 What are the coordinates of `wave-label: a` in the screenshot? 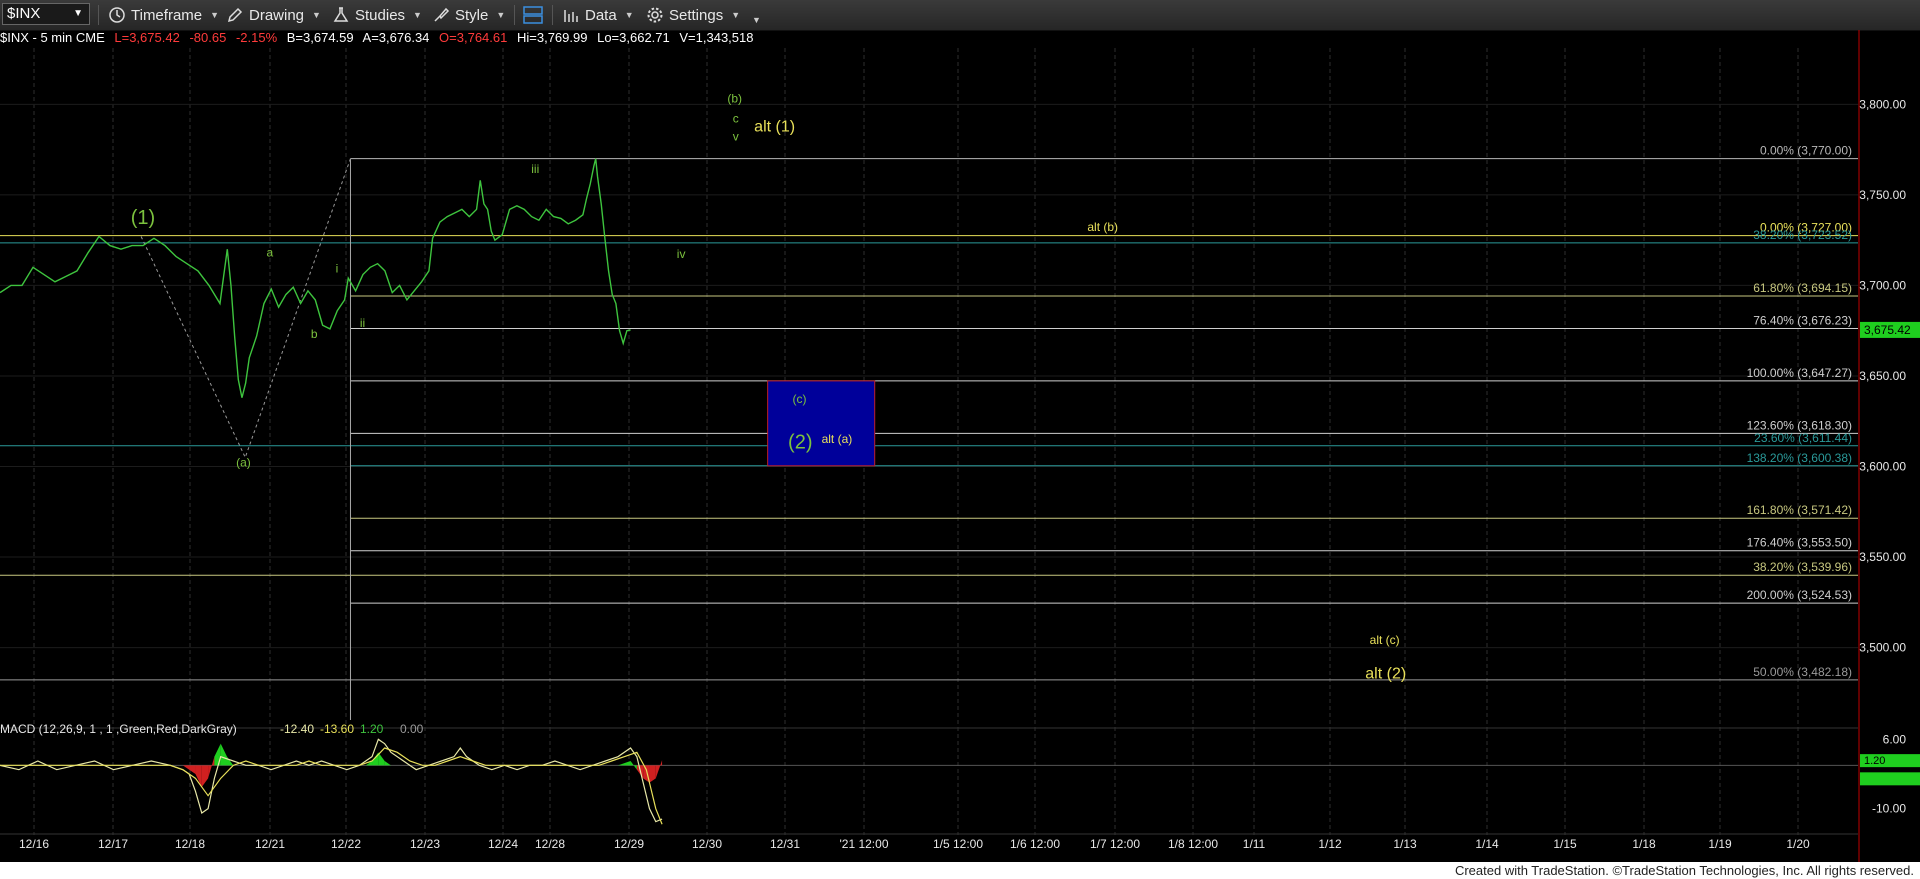 It's located at (269, 252).